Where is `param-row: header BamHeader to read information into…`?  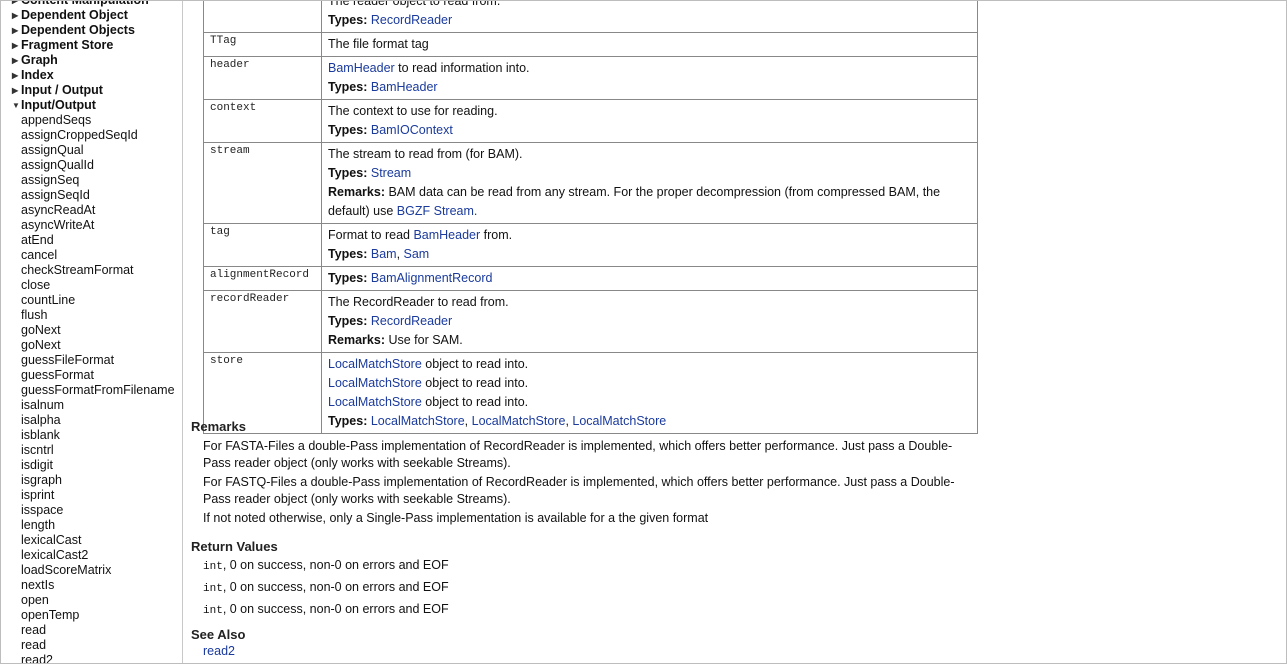
param-row: header BamHeader to read information into… is located at coordinates (590, 78).